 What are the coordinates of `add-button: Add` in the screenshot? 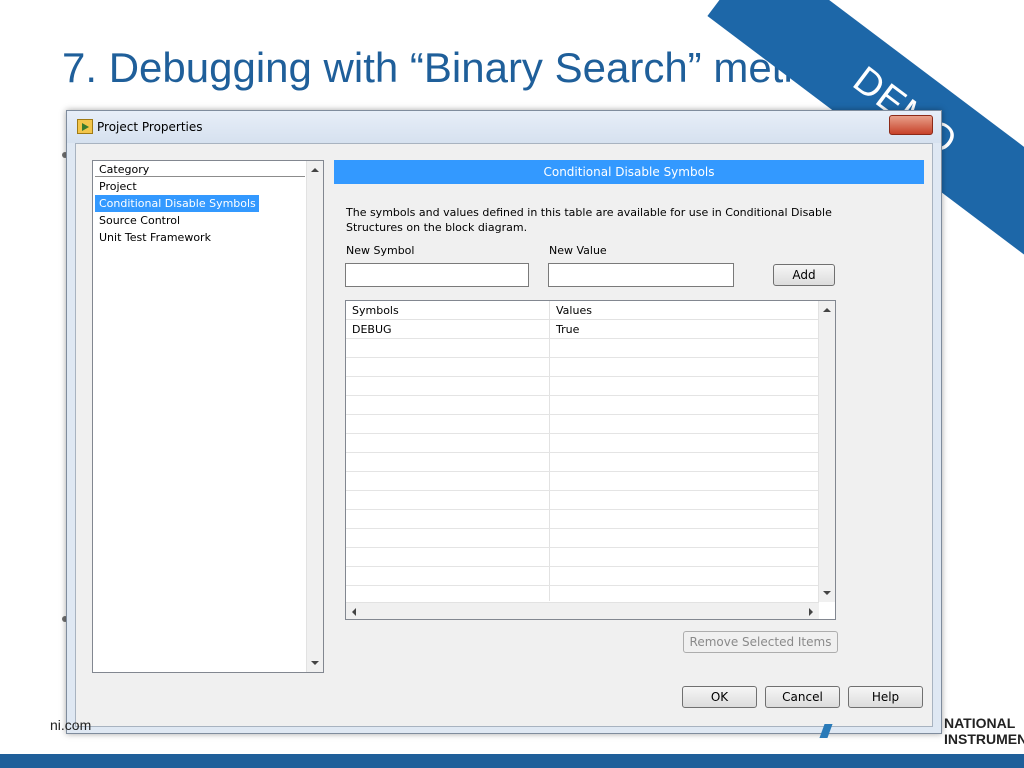 It's located at (804, 275).